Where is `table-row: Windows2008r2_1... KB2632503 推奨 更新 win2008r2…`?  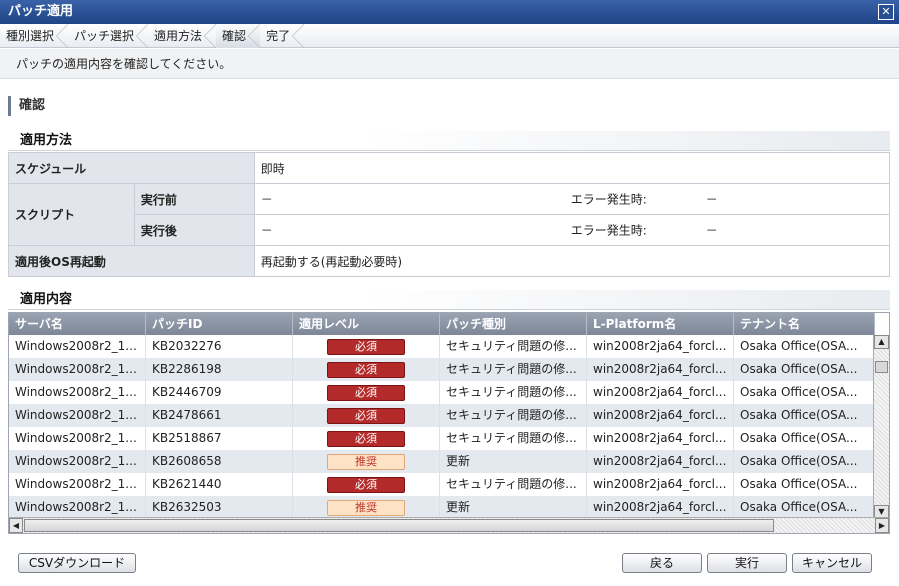 table-row: Windows2008r2_1... KB2632503 推奨 更新 win2008r2… is located at coordinates (442, 507).